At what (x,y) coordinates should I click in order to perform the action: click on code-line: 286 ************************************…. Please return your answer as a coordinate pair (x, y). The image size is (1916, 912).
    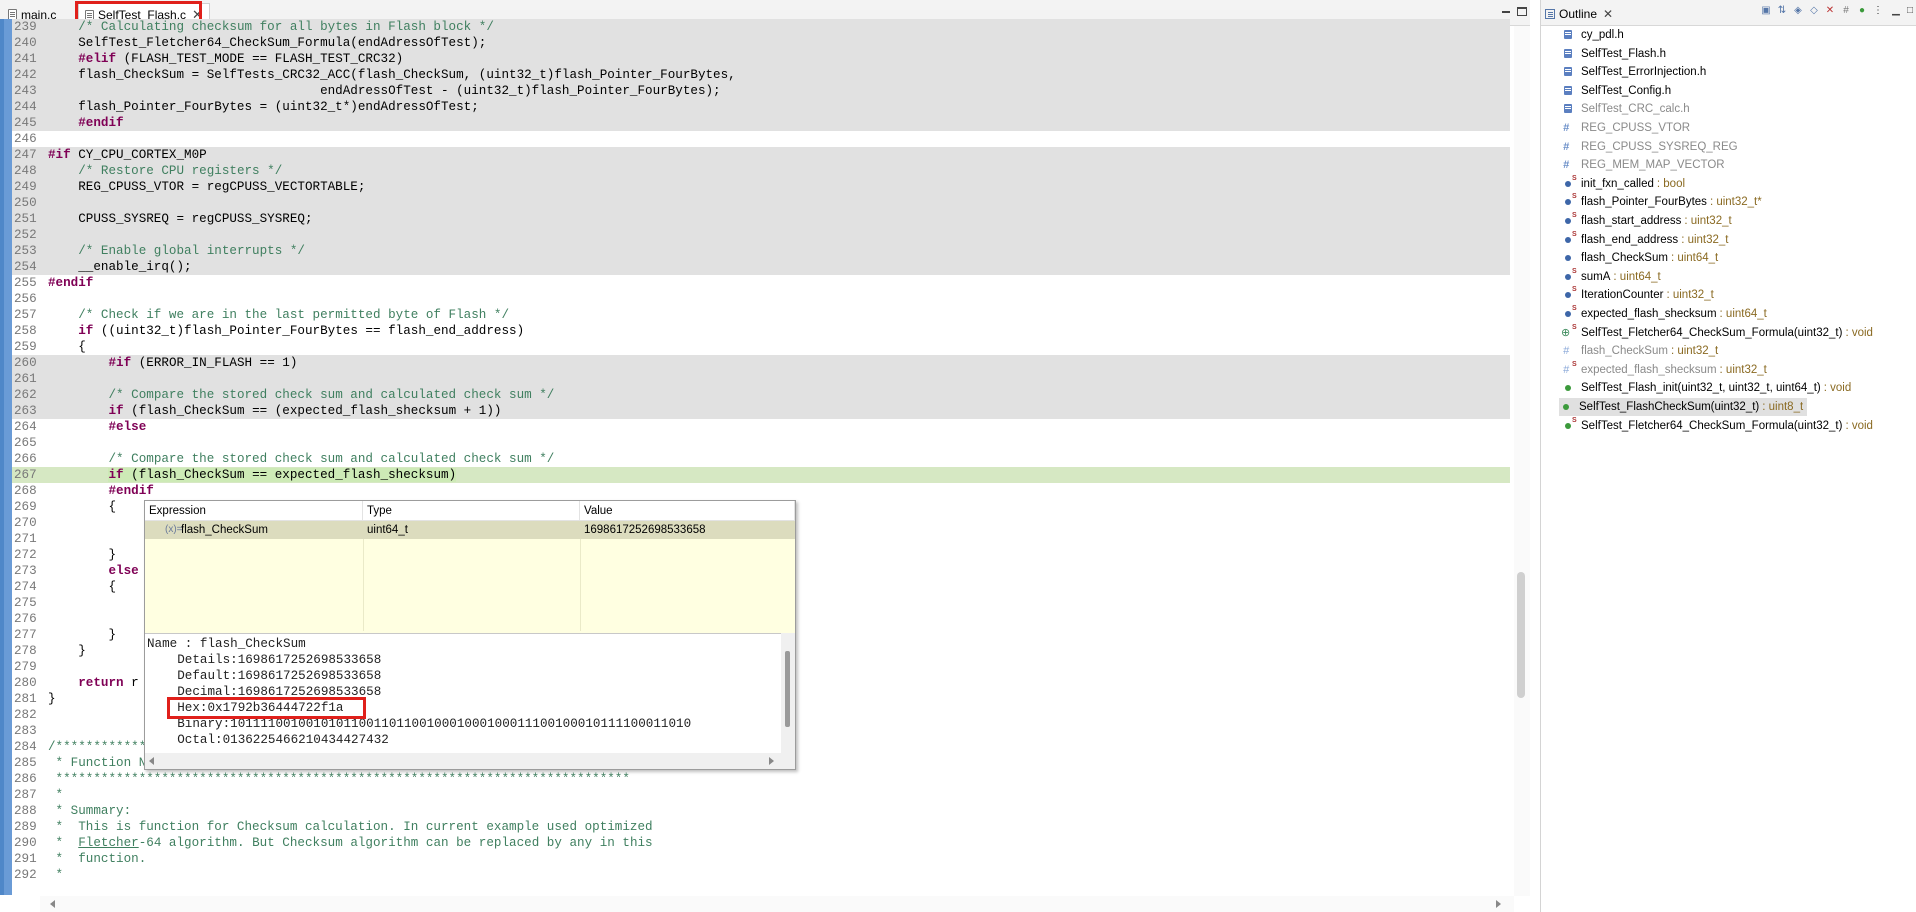
    Looking at the image, I should click on (761, 779).